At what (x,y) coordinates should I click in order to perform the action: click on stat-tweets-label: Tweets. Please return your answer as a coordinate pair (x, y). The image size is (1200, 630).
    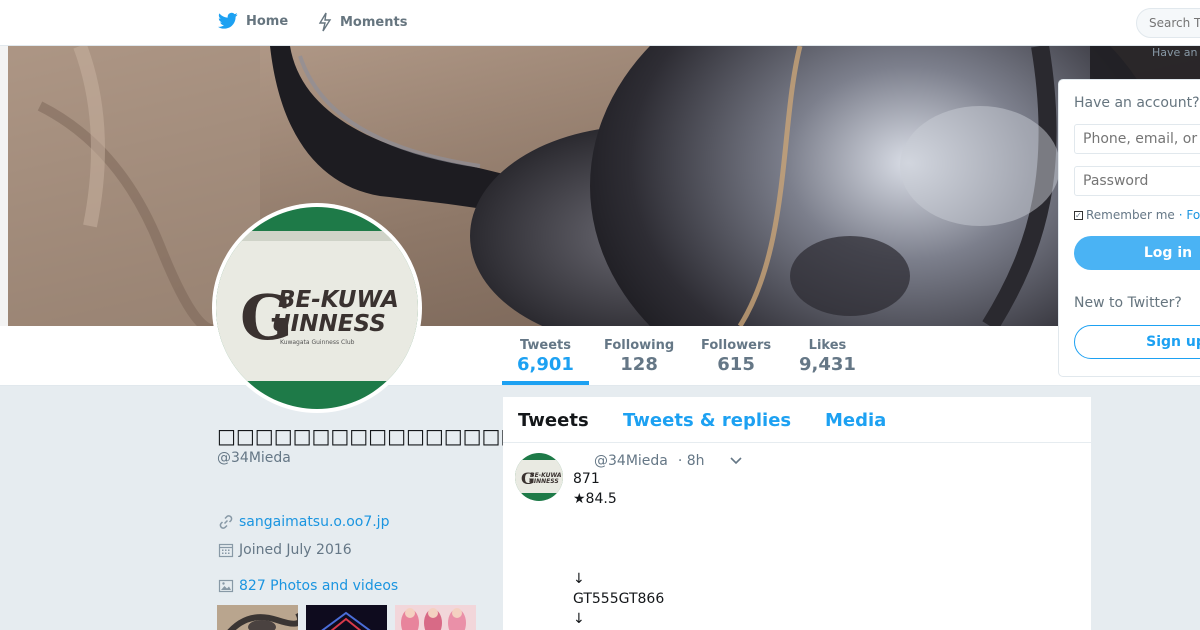
    Looking at the image, I should click on (545, 345).